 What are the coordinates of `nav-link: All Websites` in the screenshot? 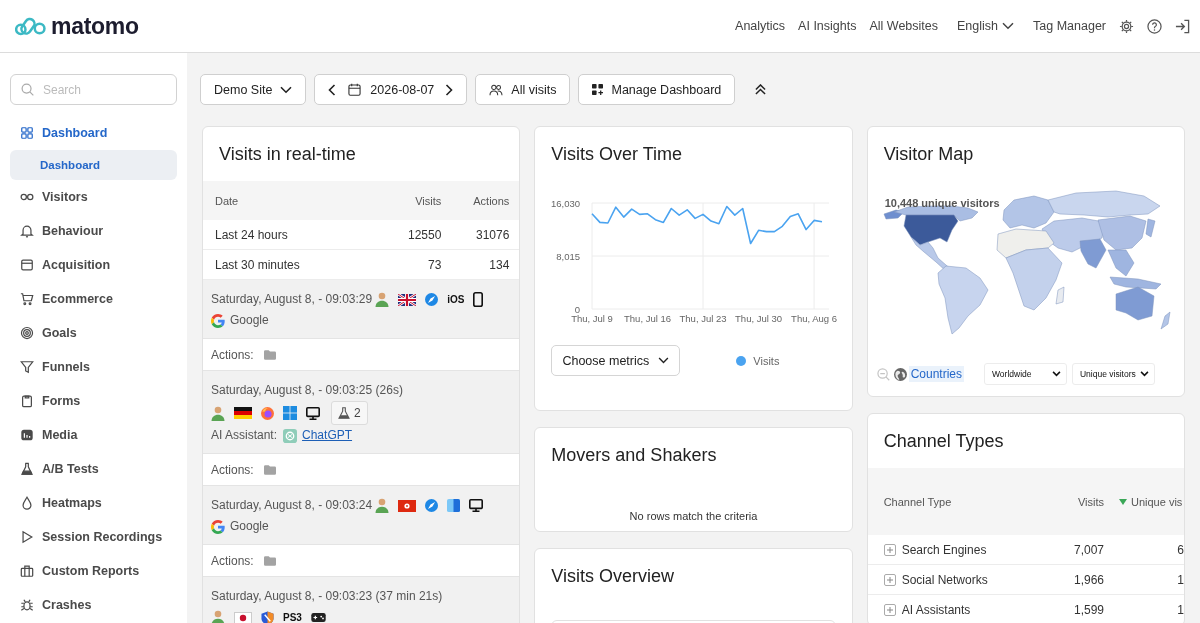 It's located at (904, 26).